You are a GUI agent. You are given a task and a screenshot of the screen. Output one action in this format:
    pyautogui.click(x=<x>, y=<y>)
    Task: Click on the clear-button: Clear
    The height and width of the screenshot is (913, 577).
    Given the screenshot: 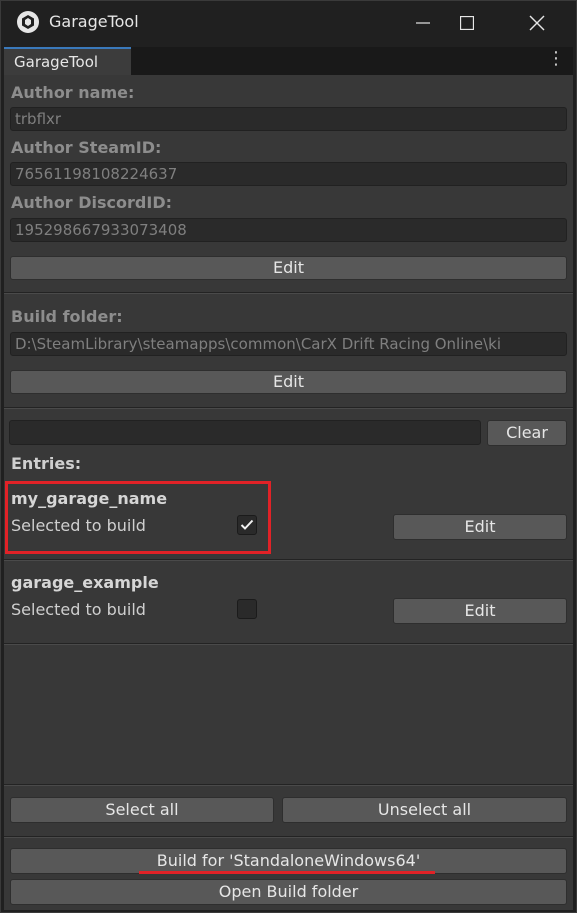 What is the action you would take?
    pyautogui.click(x=527, y=433)
    